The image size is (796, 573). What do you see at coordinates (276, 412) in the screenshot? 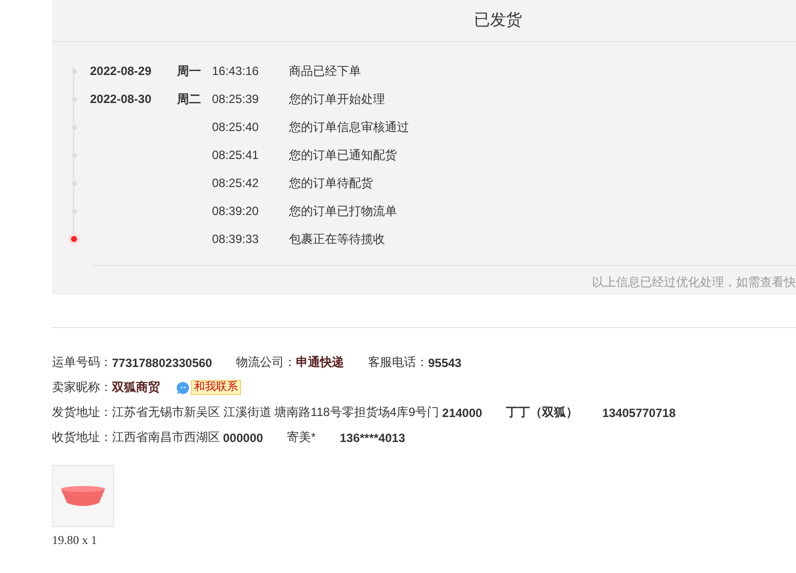
I see `ship-address: 江苏省无锡市新吴区 江溪街道 塘南路118号零担货场4库9号门` at bounding box center [276, 412].